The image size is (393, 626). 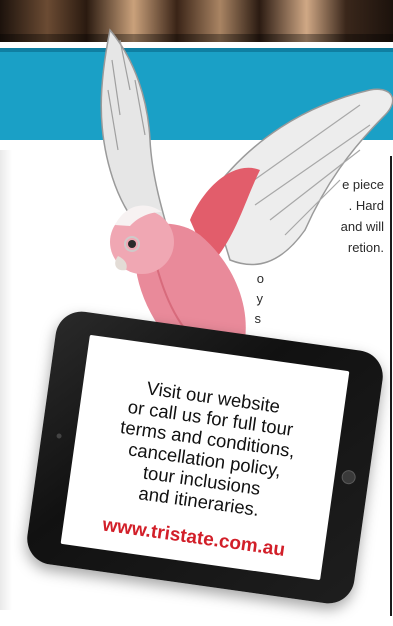 I want to click on camera-icon, so click(x=59, y=436).